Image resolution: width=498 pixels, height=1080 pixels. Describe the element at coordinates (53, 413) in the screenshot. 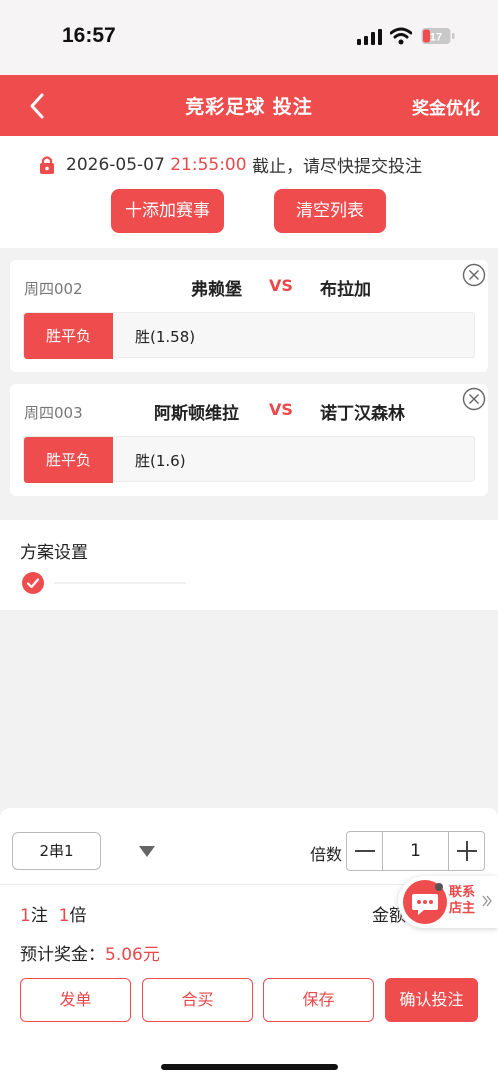

I see `match-id: 周四003` at that location.